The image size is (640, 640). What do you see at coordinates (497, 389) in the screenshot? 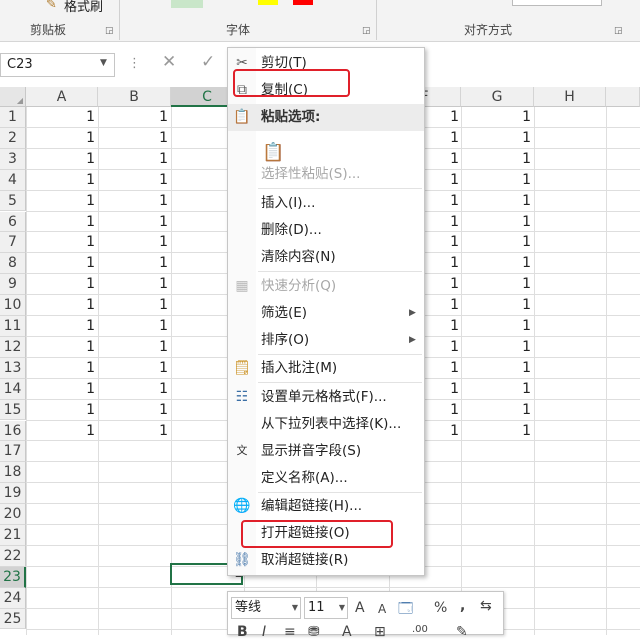
I see `cell-G14: 1` at bounding box center [497, 389].